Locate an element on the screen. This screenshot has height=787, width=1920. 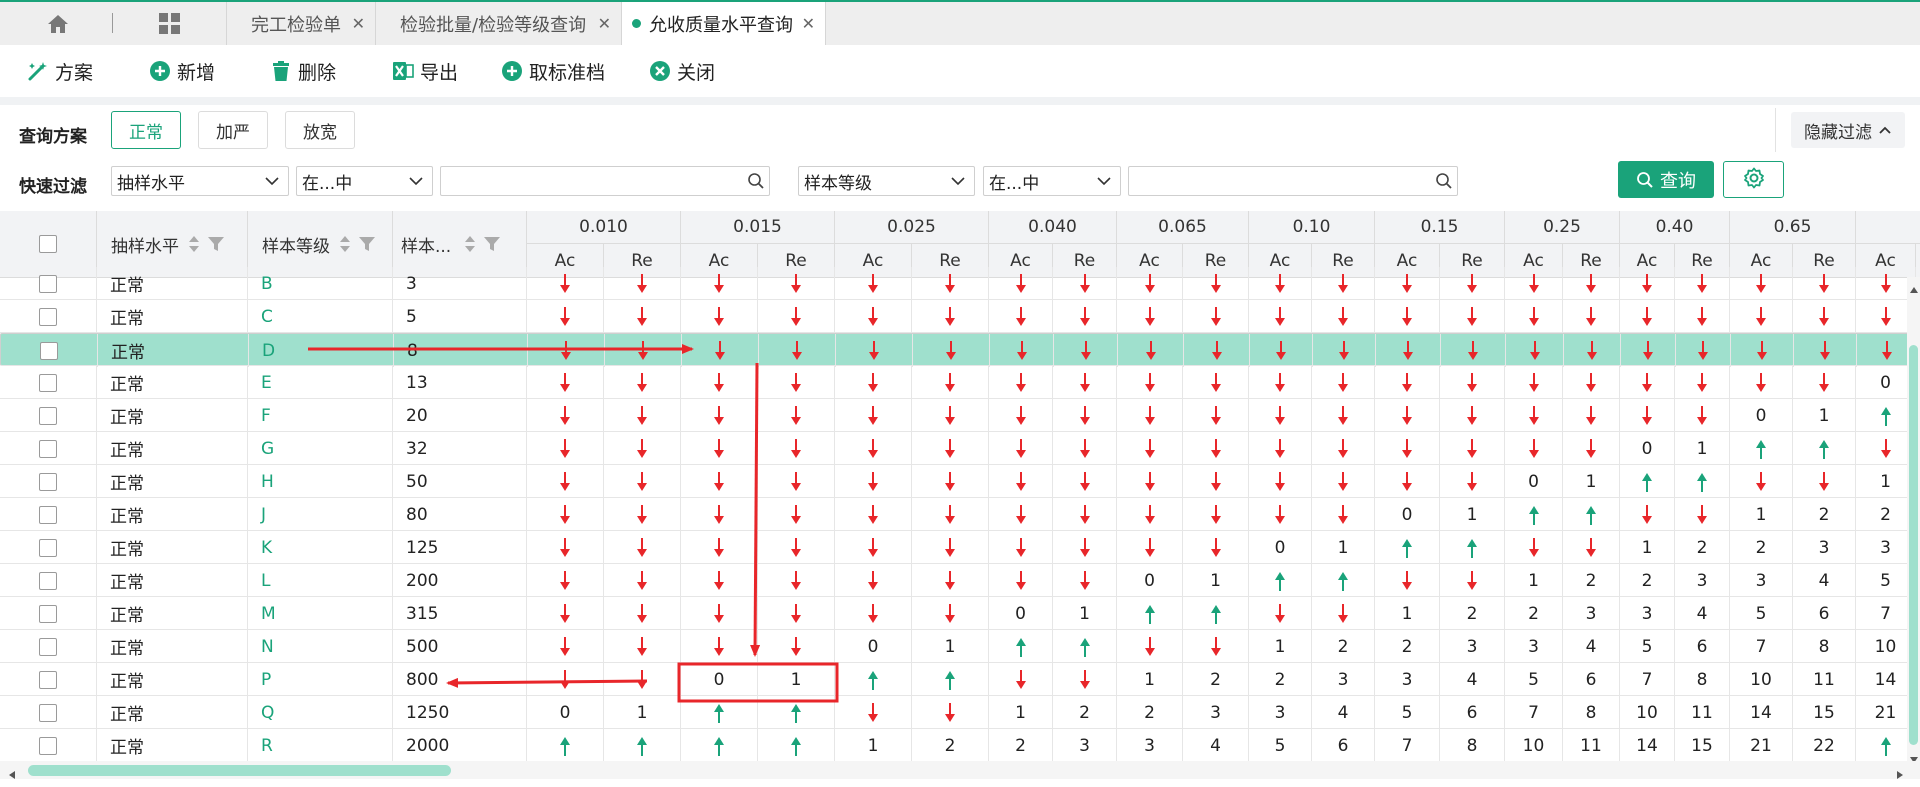
select-all-checkbox is located at coordinates (48, 244).